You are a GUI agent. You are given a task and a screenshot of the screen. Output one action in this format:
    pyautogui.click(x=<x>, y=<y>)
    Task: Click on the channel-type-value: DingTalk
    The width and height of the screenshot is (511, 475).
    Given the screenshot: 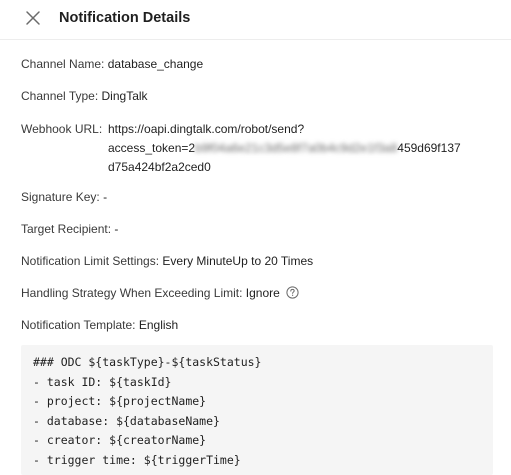 What is the action you would take?
    pyautogui.click(x=124, y=96)
    